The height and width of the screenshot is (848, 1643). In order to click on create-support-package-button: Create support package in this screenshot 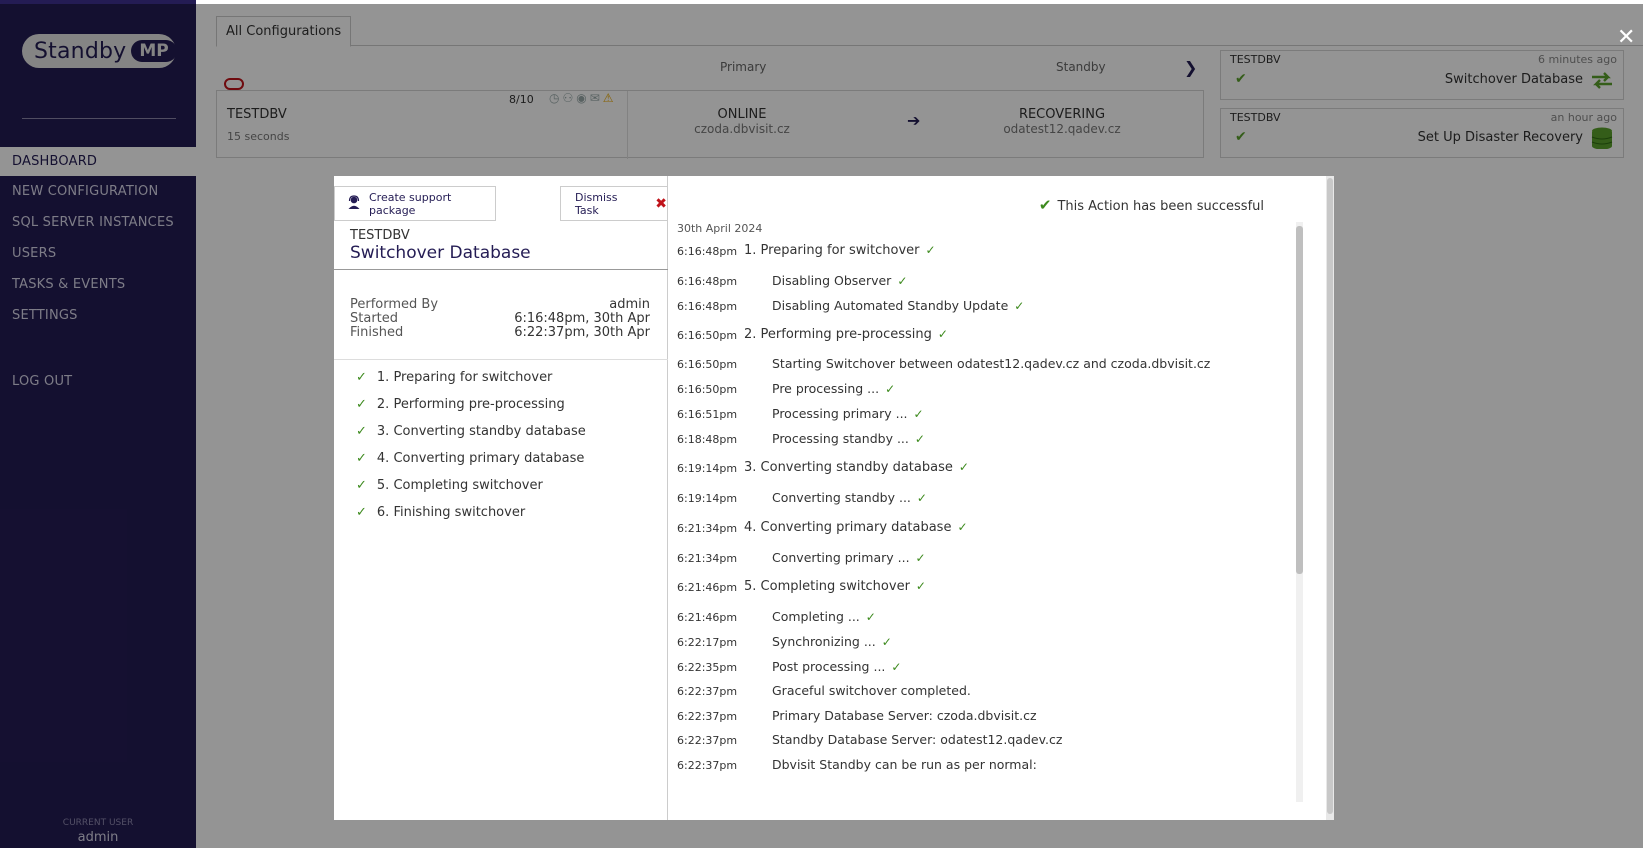, I will do `click(415, 203)`.